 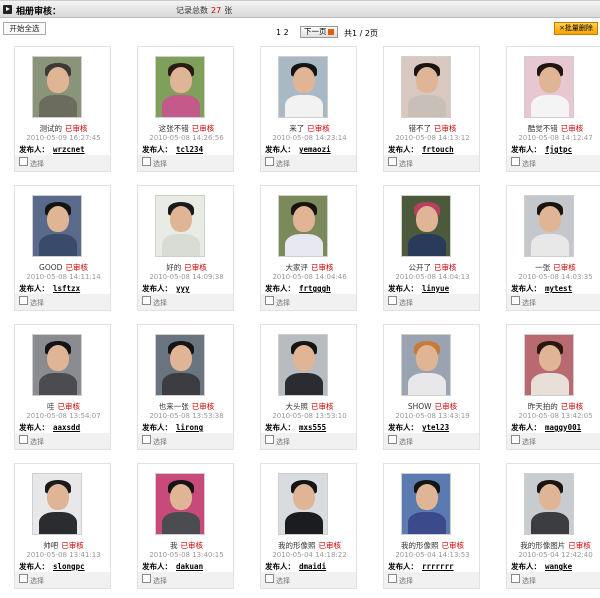 I want to click on poster-username: wrzcnet, so click(x=69, y=149).